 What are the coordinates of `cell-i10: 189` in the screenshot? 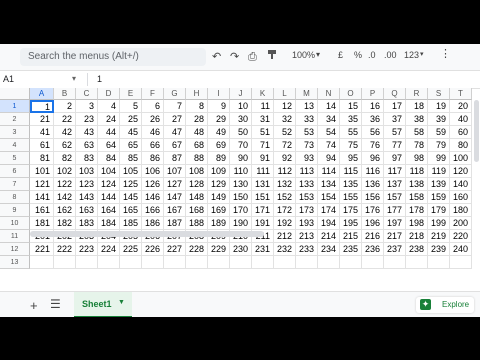 It's located at (219, 223).